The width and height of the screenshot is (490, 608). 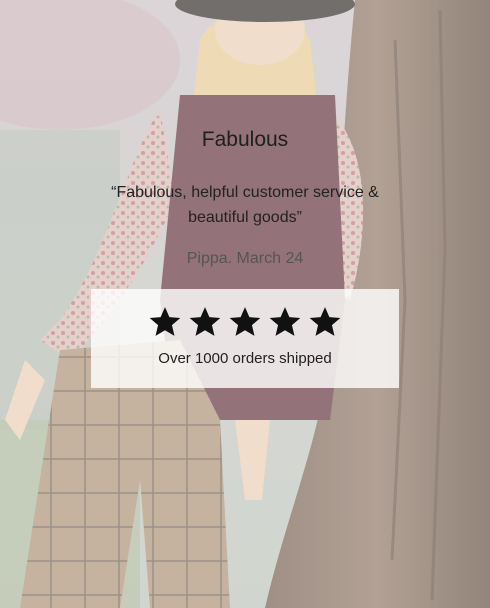 I want to click on rating-card: Over 1000 orders shipped, so click(x=245, y=338).